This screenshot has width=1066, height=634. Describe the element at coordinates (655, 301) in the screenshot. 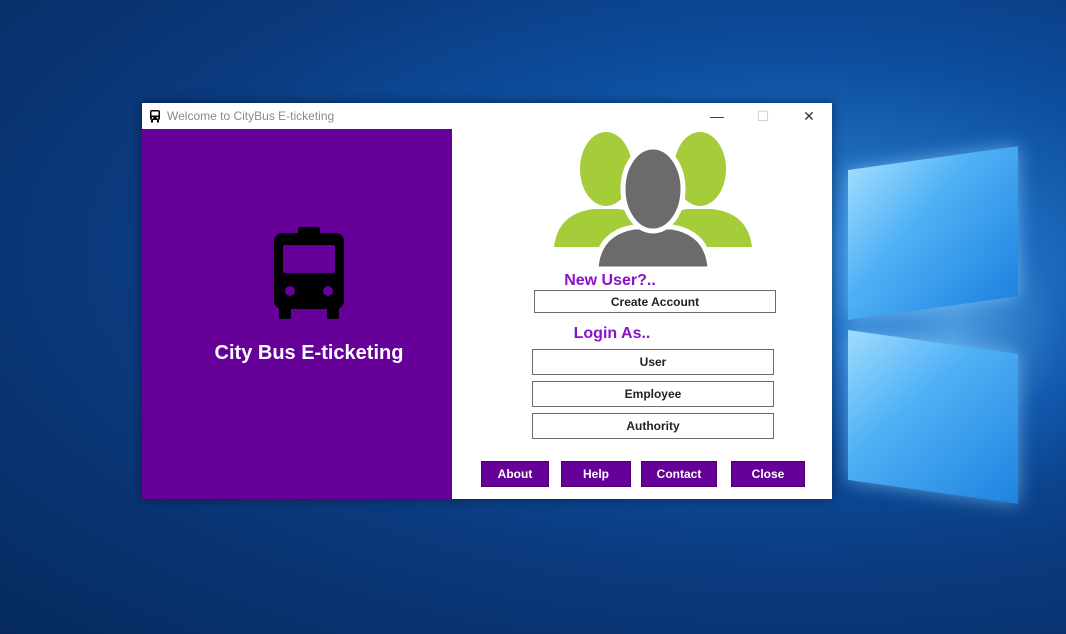

I see `create-account-button: Create Account` at that location.